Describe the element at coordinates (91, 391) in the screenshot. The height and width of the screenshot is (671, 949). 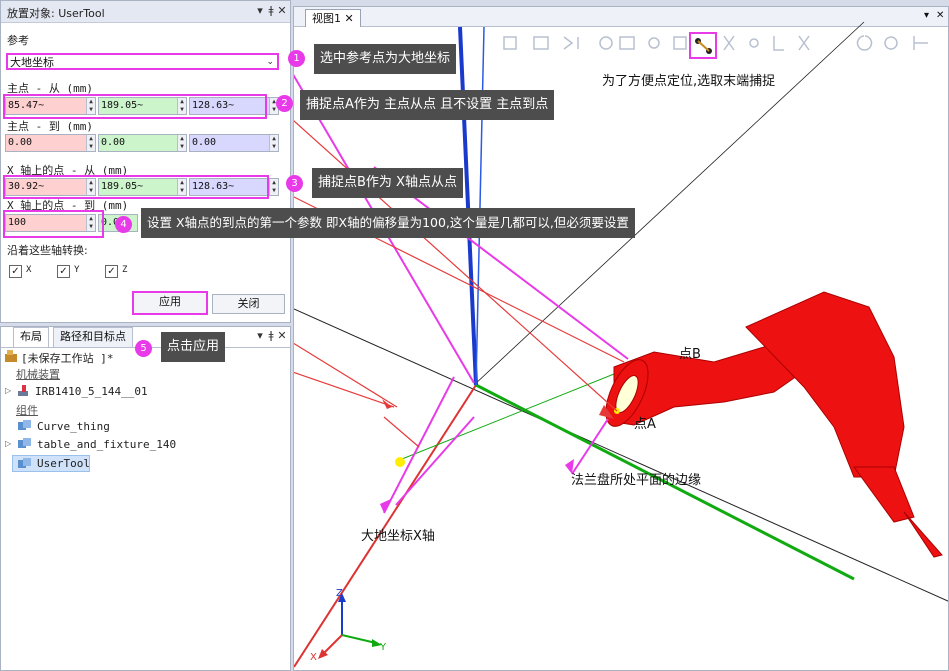
I see `robot-node: IRB1410_5_144__01` at that location.